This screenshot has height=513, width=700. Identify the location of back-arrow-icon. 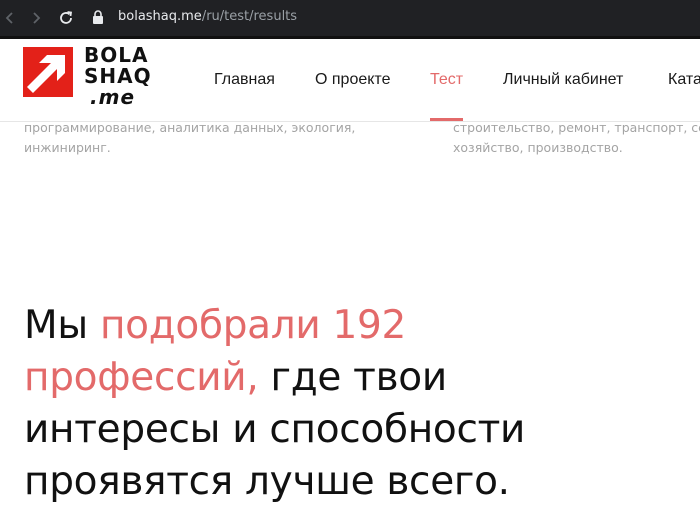
(10, 18).